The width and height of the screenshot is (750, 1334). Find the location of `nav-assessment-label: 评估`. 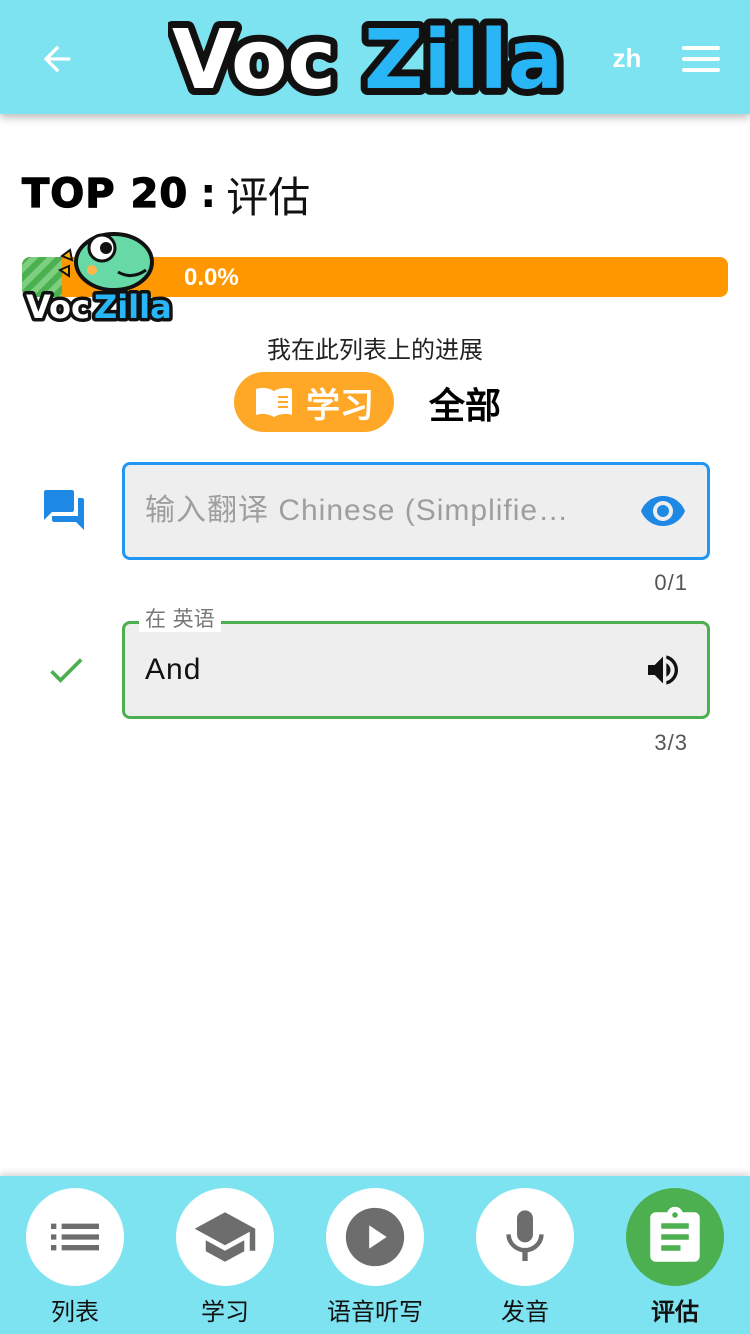

nav-assessment-label: 评估 is located at coordinates (675, 1312).